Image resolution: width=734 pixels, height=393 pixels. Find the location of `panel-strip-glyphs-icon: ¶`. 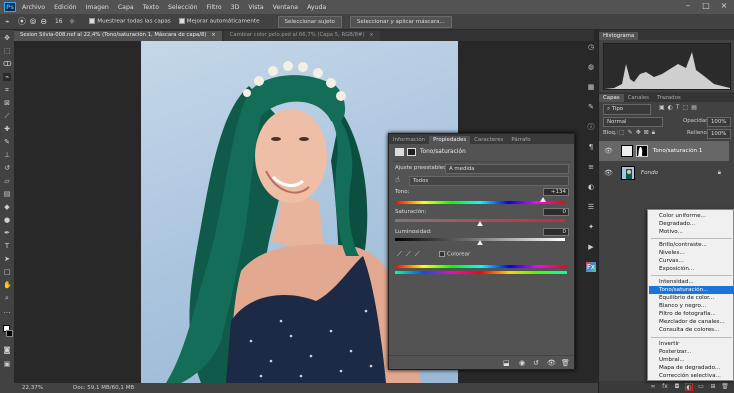

panel-strip-glyphs-icon: ¶ is located at coordinates (591, 147).